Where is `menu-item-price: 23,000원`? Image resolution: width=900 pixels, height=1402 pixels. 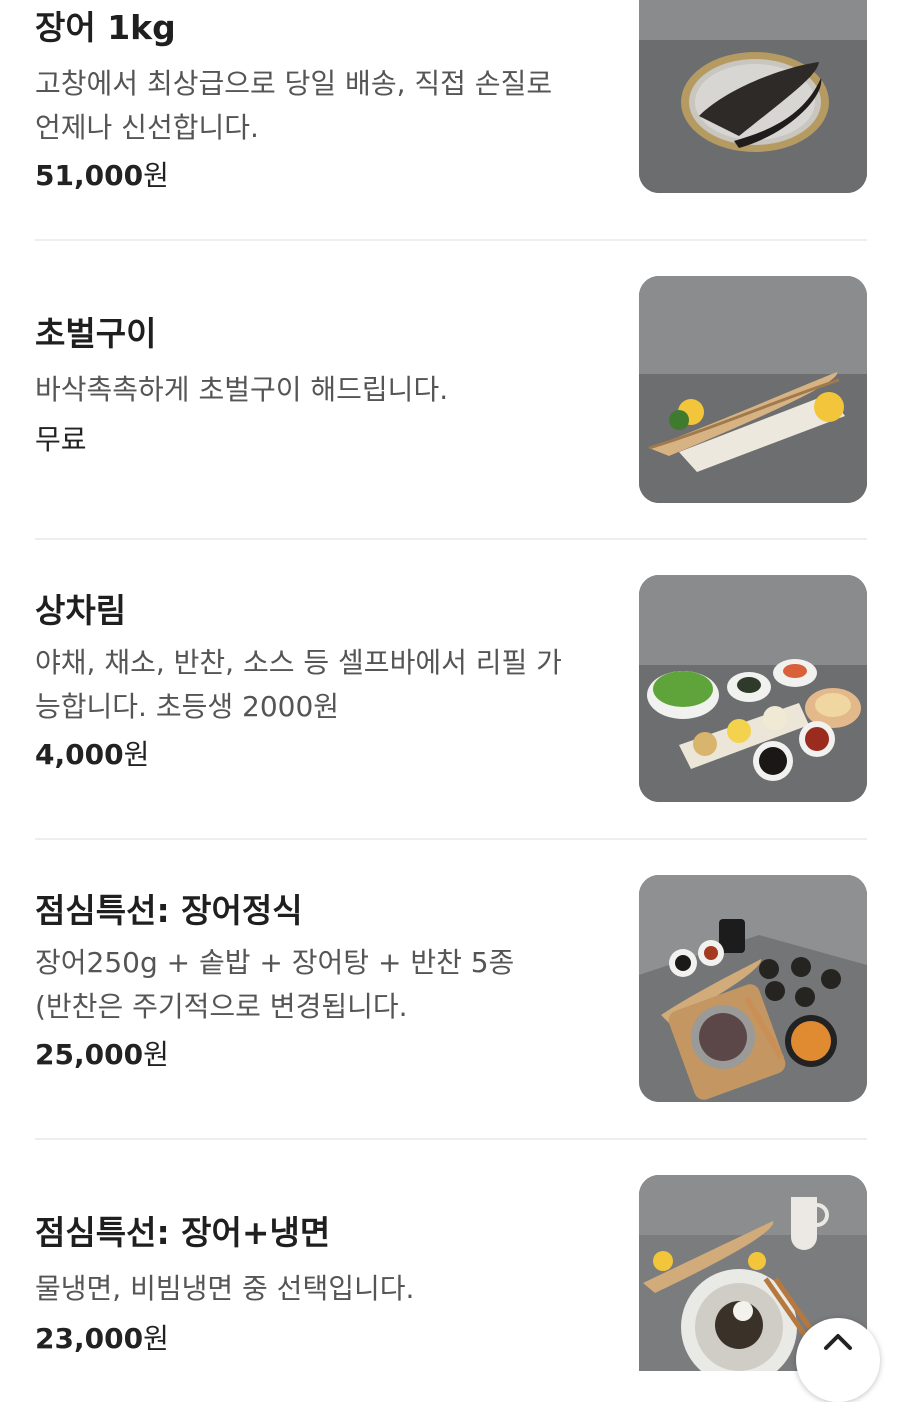
menu-item-price: 23,000원 is located at coordinates (320, 1339).